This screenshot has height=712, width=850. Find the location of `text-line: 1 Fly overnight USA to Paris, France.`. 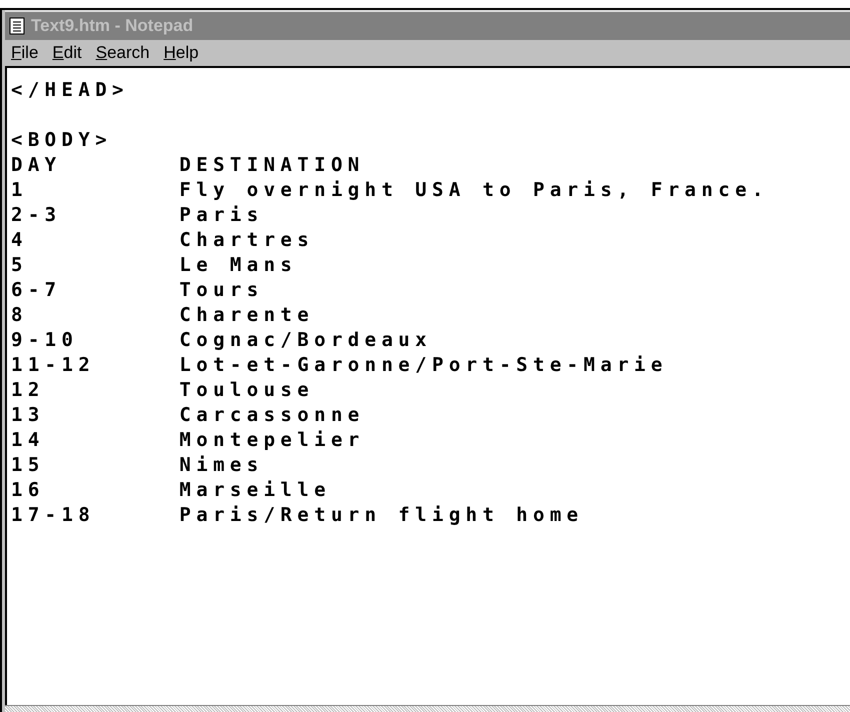

text-line: 1 Fly overnight USA to Paris, France. is located at coordinates (390, 190).